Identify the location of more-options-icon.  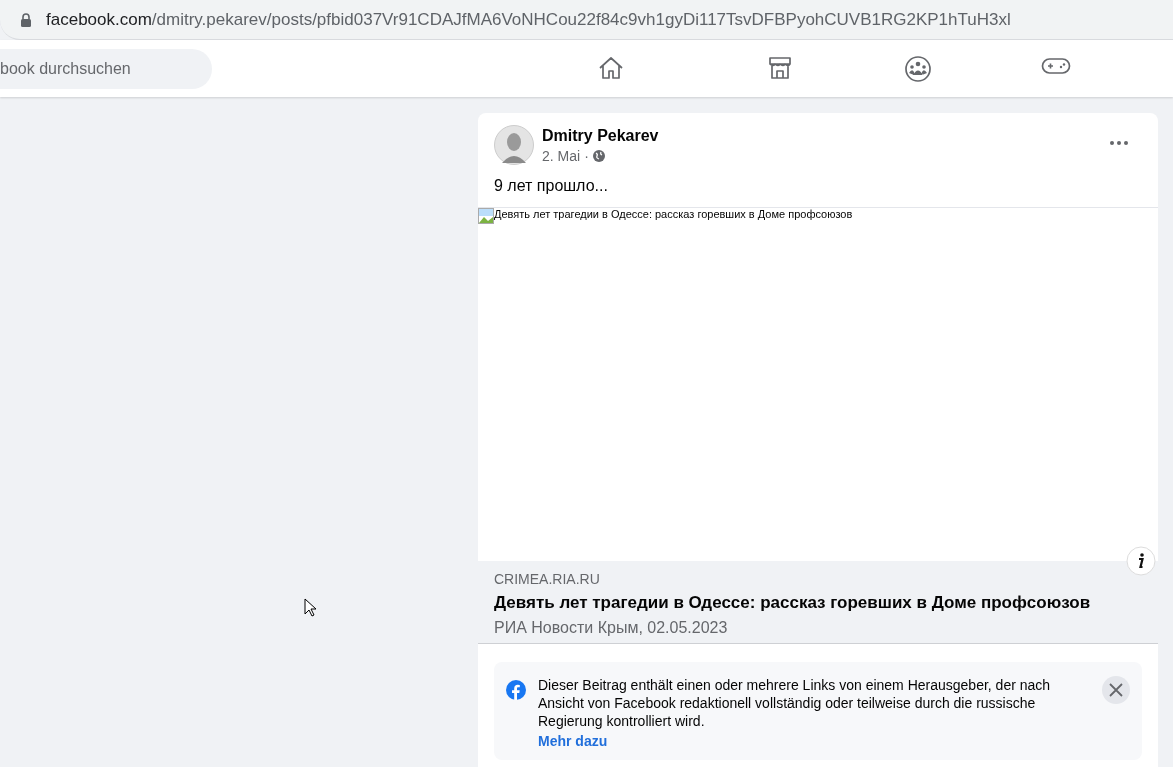
(1119, 143).